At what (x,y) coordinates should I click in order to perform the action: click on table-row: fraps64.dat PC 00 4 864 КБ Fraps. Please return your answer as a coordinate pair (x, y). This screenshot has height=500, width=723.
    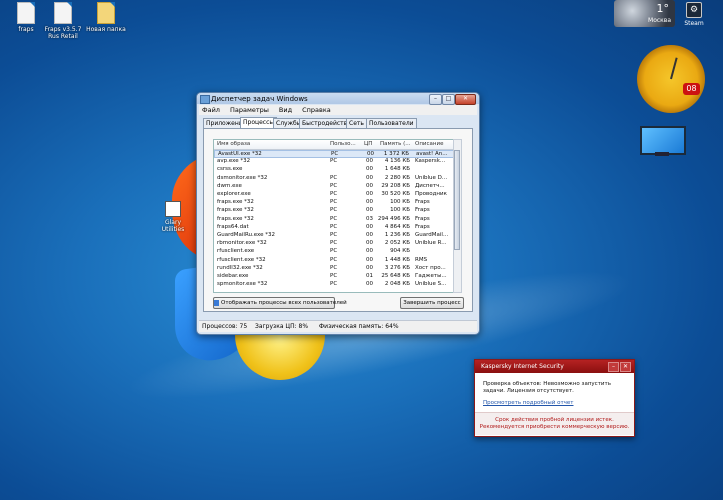
    Looking at the image, I should click on (334, 228).